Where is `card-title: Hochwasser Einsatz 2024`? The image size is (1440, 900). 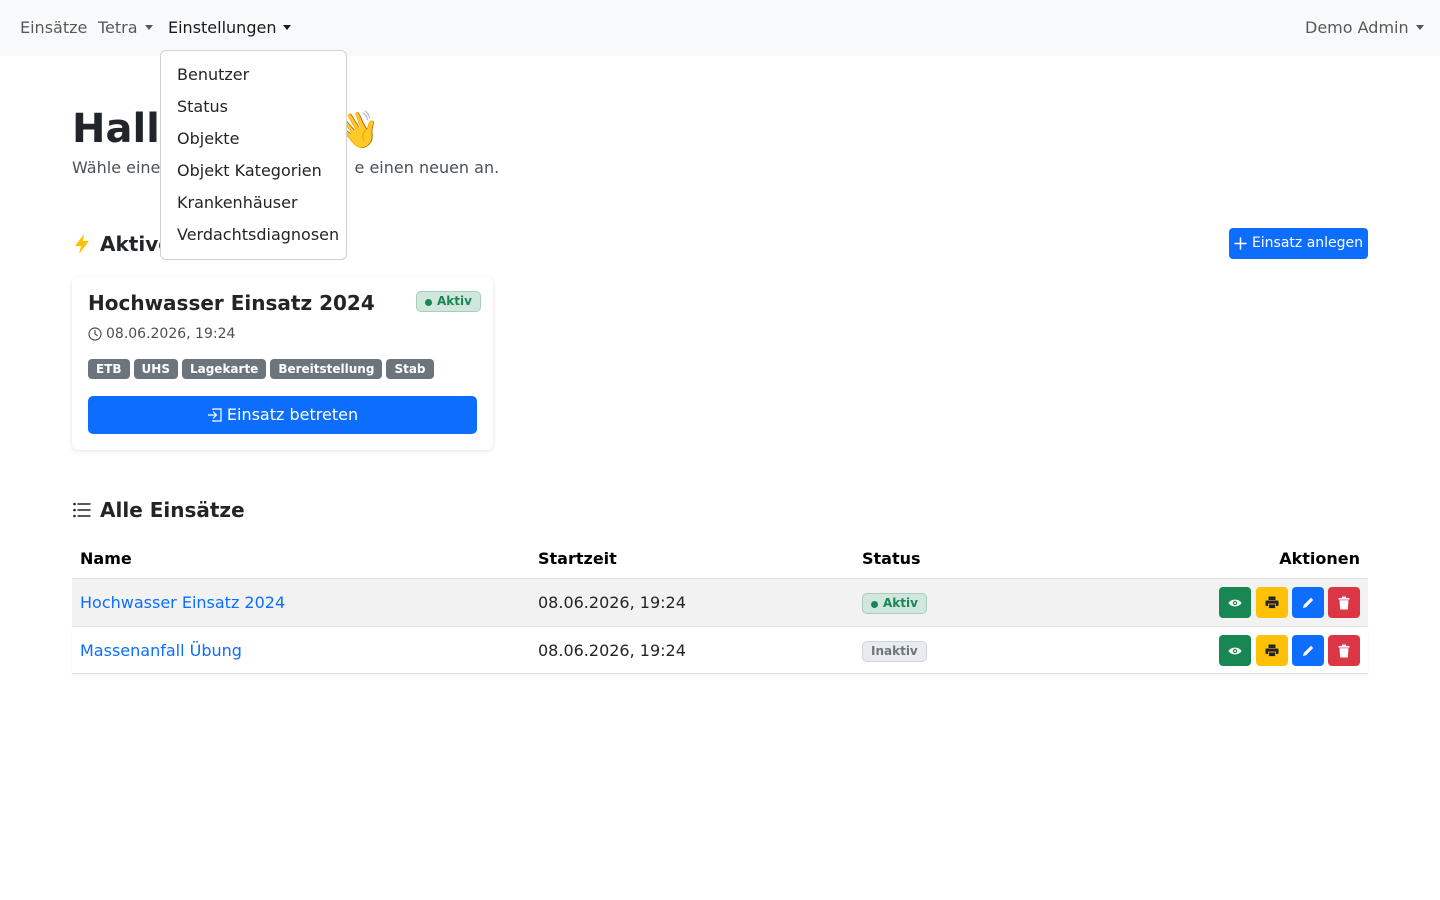
card-title: Hochwasser Einsatz 2024 is located at coordinates (231, 303).